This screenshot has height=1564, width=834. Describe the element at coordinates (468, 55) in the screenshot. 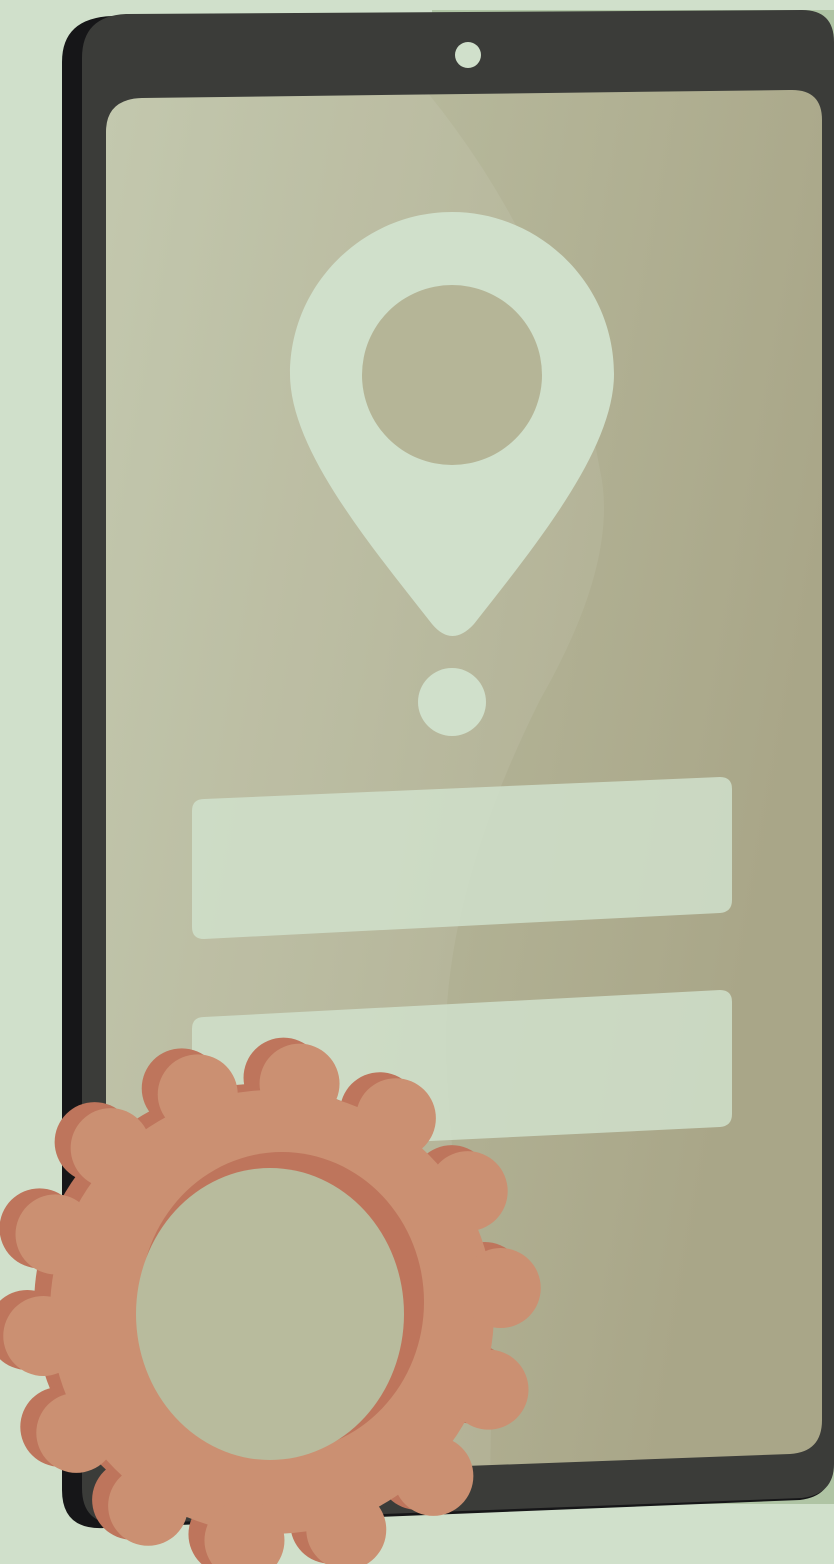

I see `camera-icon` at that location.